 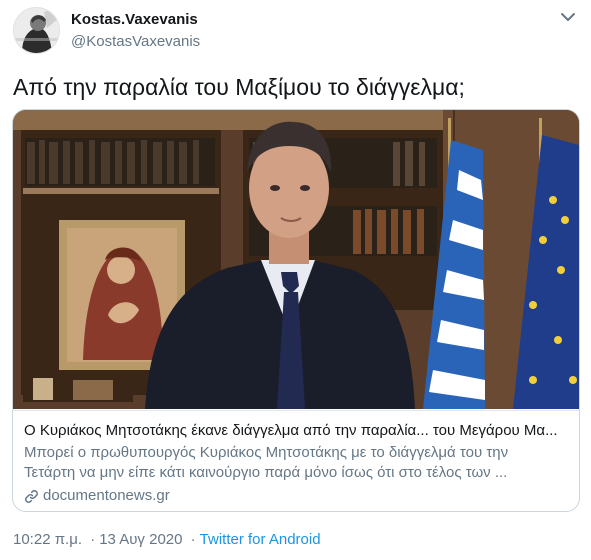 I want to click on author-block: Kostas.Vaxevanis @KostasVaxevanis, so click(x=135, y=31).